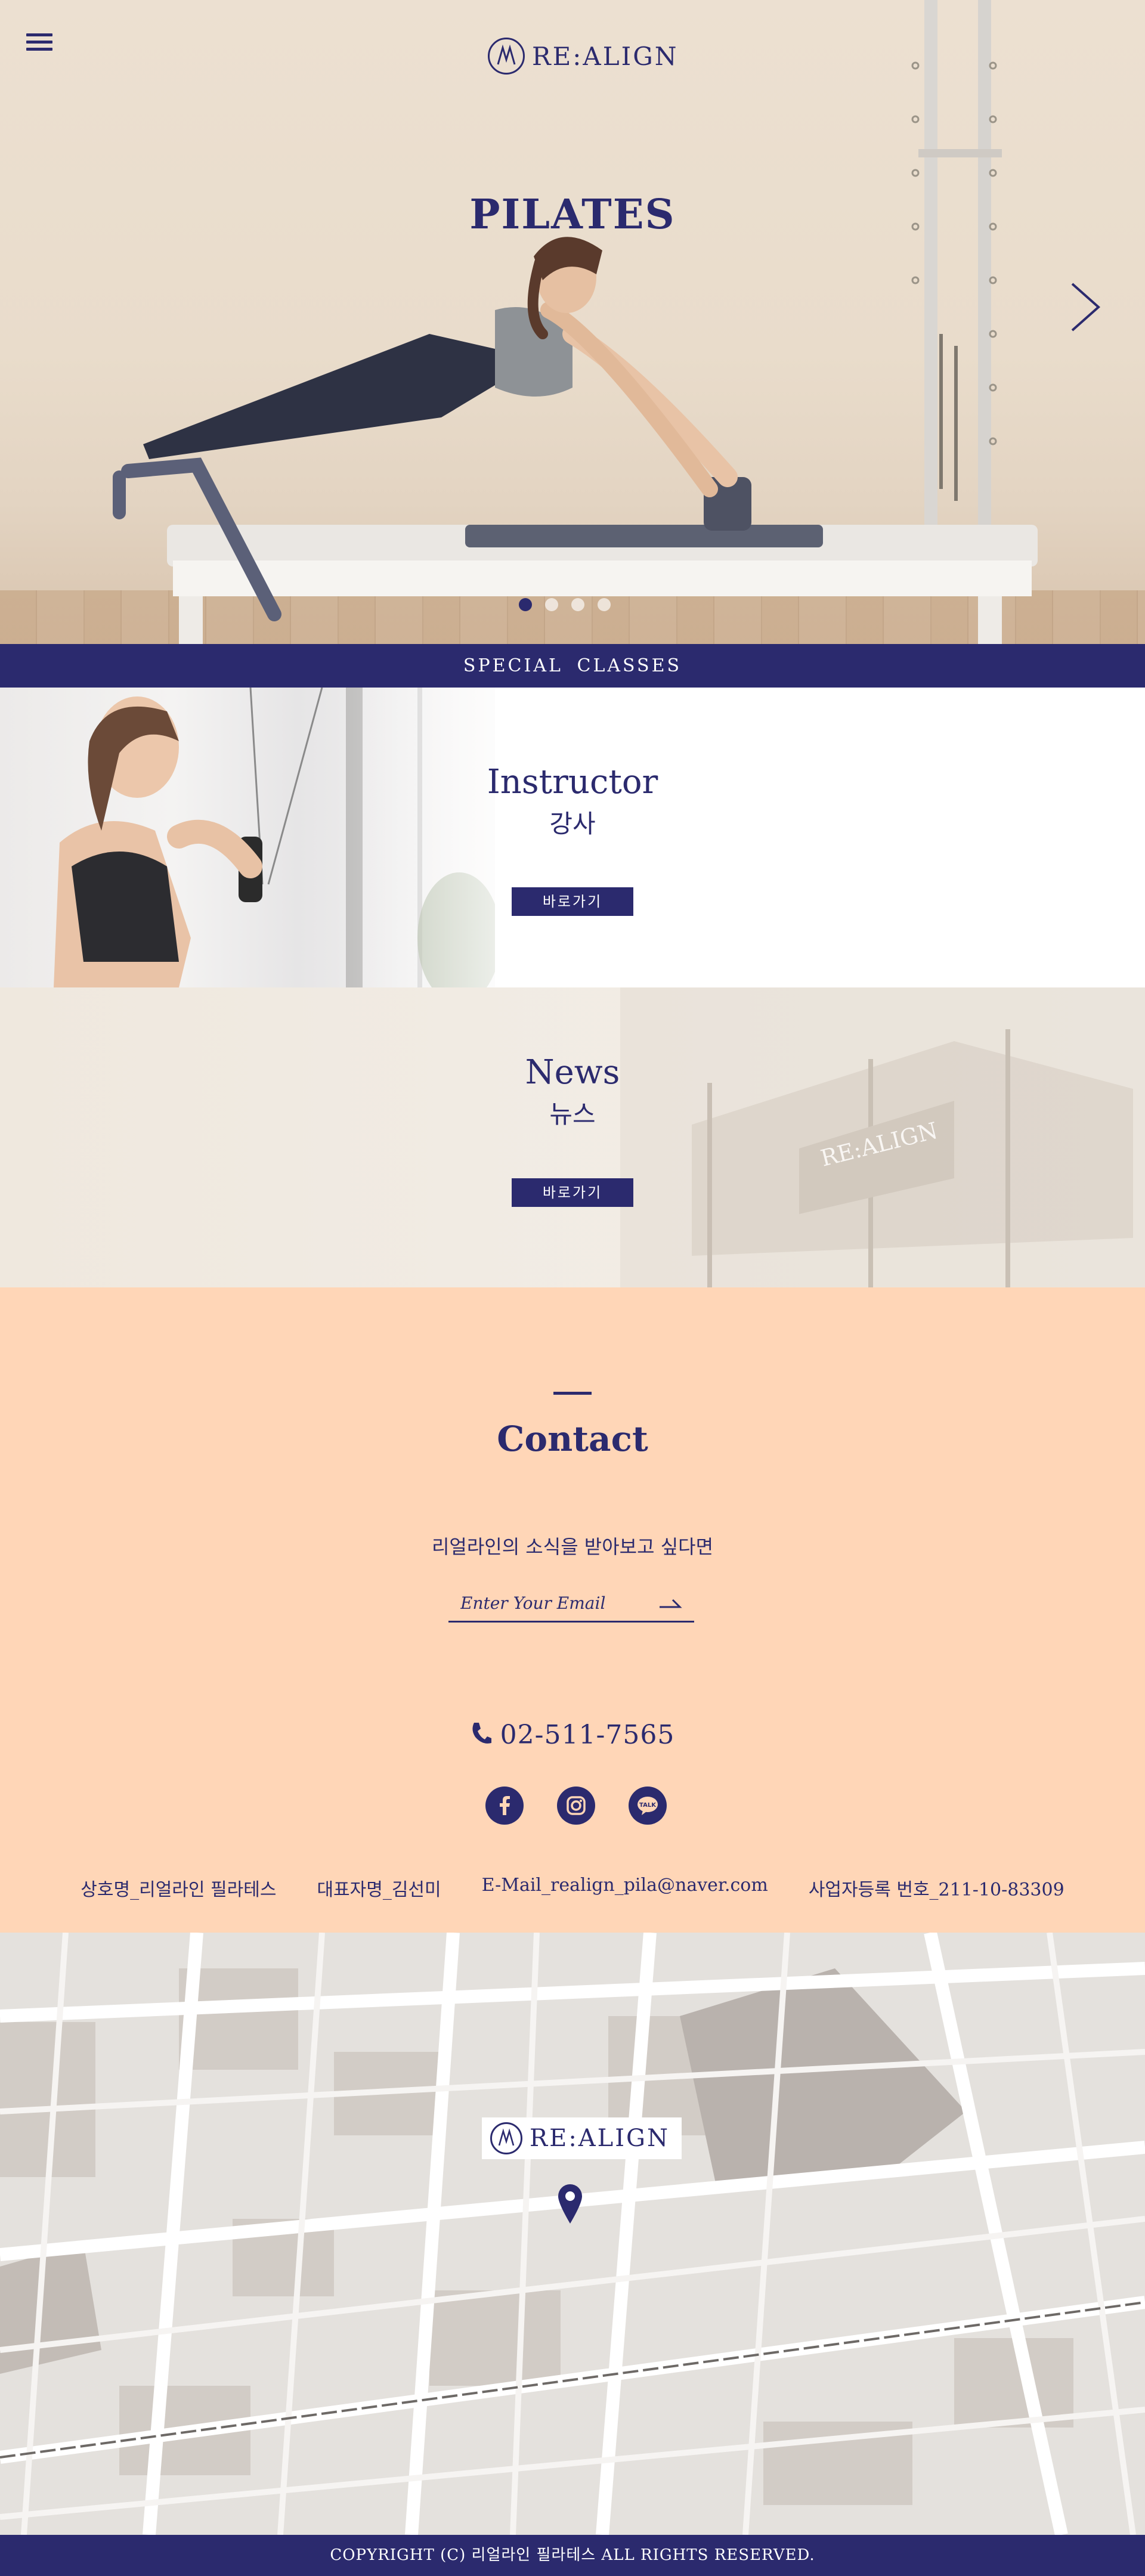 Image resolution: width=1145 pixels, height=2576 pixels. Describe the element at coordinates (572, 1439) in the screenshot. I see `contact-title: Contact` at that location.